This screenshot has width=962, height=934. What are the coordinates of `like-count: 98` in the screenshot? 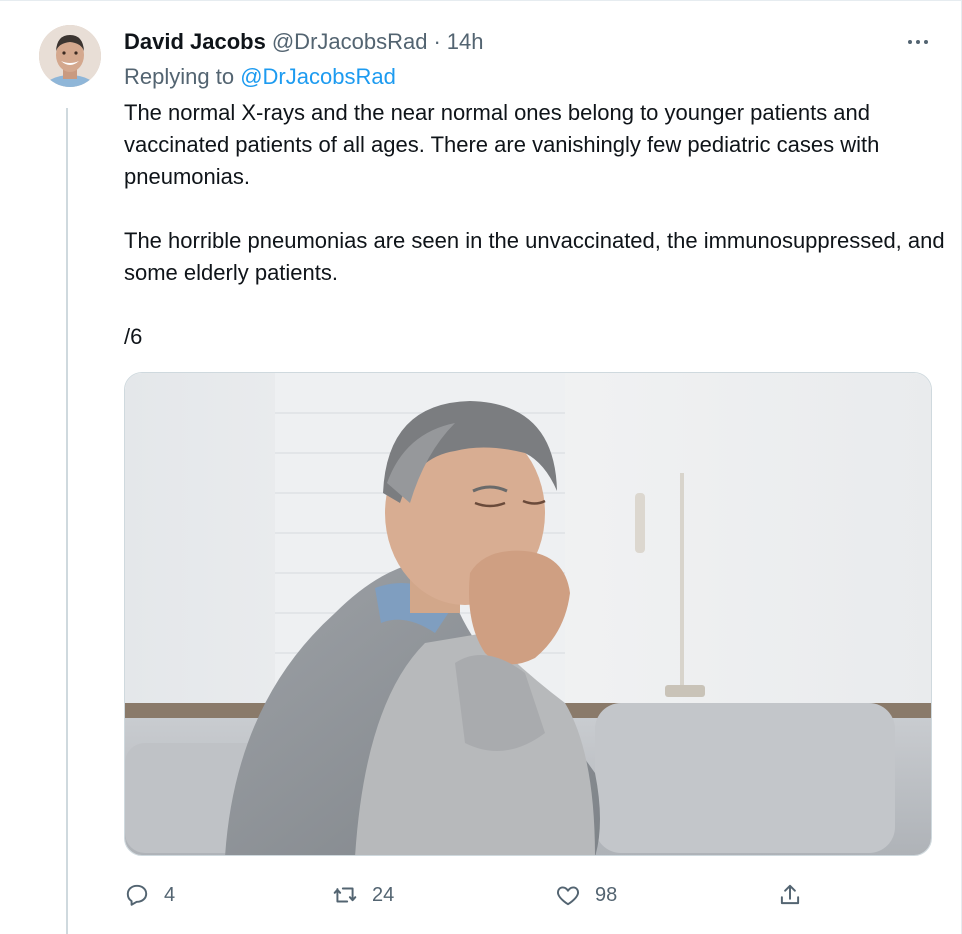 It's located at (606, 894).